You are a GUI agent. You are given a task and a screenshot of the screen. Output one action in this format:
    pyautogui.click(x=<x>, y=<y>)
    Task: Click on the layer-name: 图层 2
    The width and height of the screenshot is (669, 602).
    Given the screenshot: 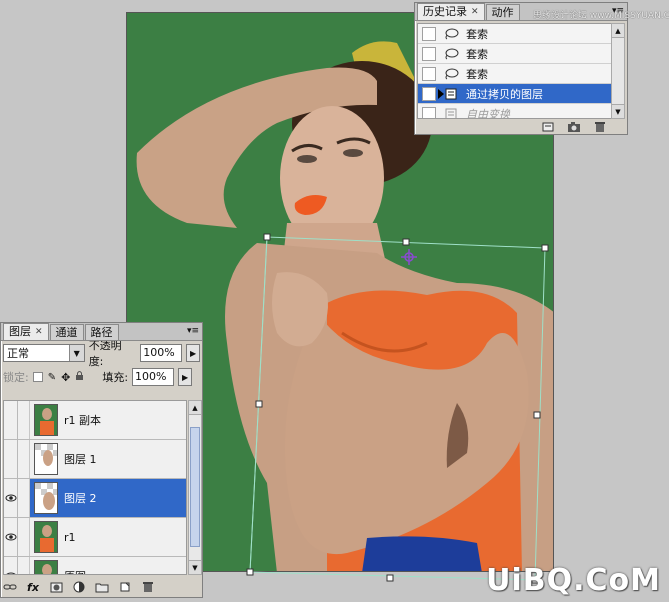 What is the action you would take?
    pyautogui.click(x=80, y=498)
    